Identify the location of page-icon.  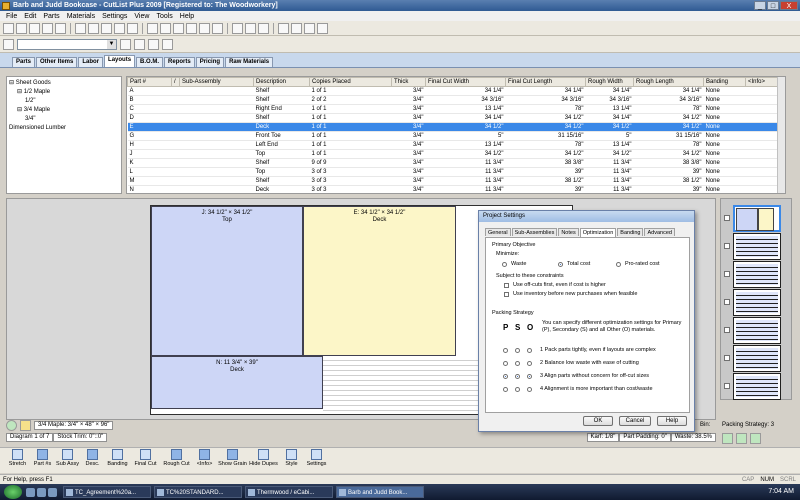
(167, 44).